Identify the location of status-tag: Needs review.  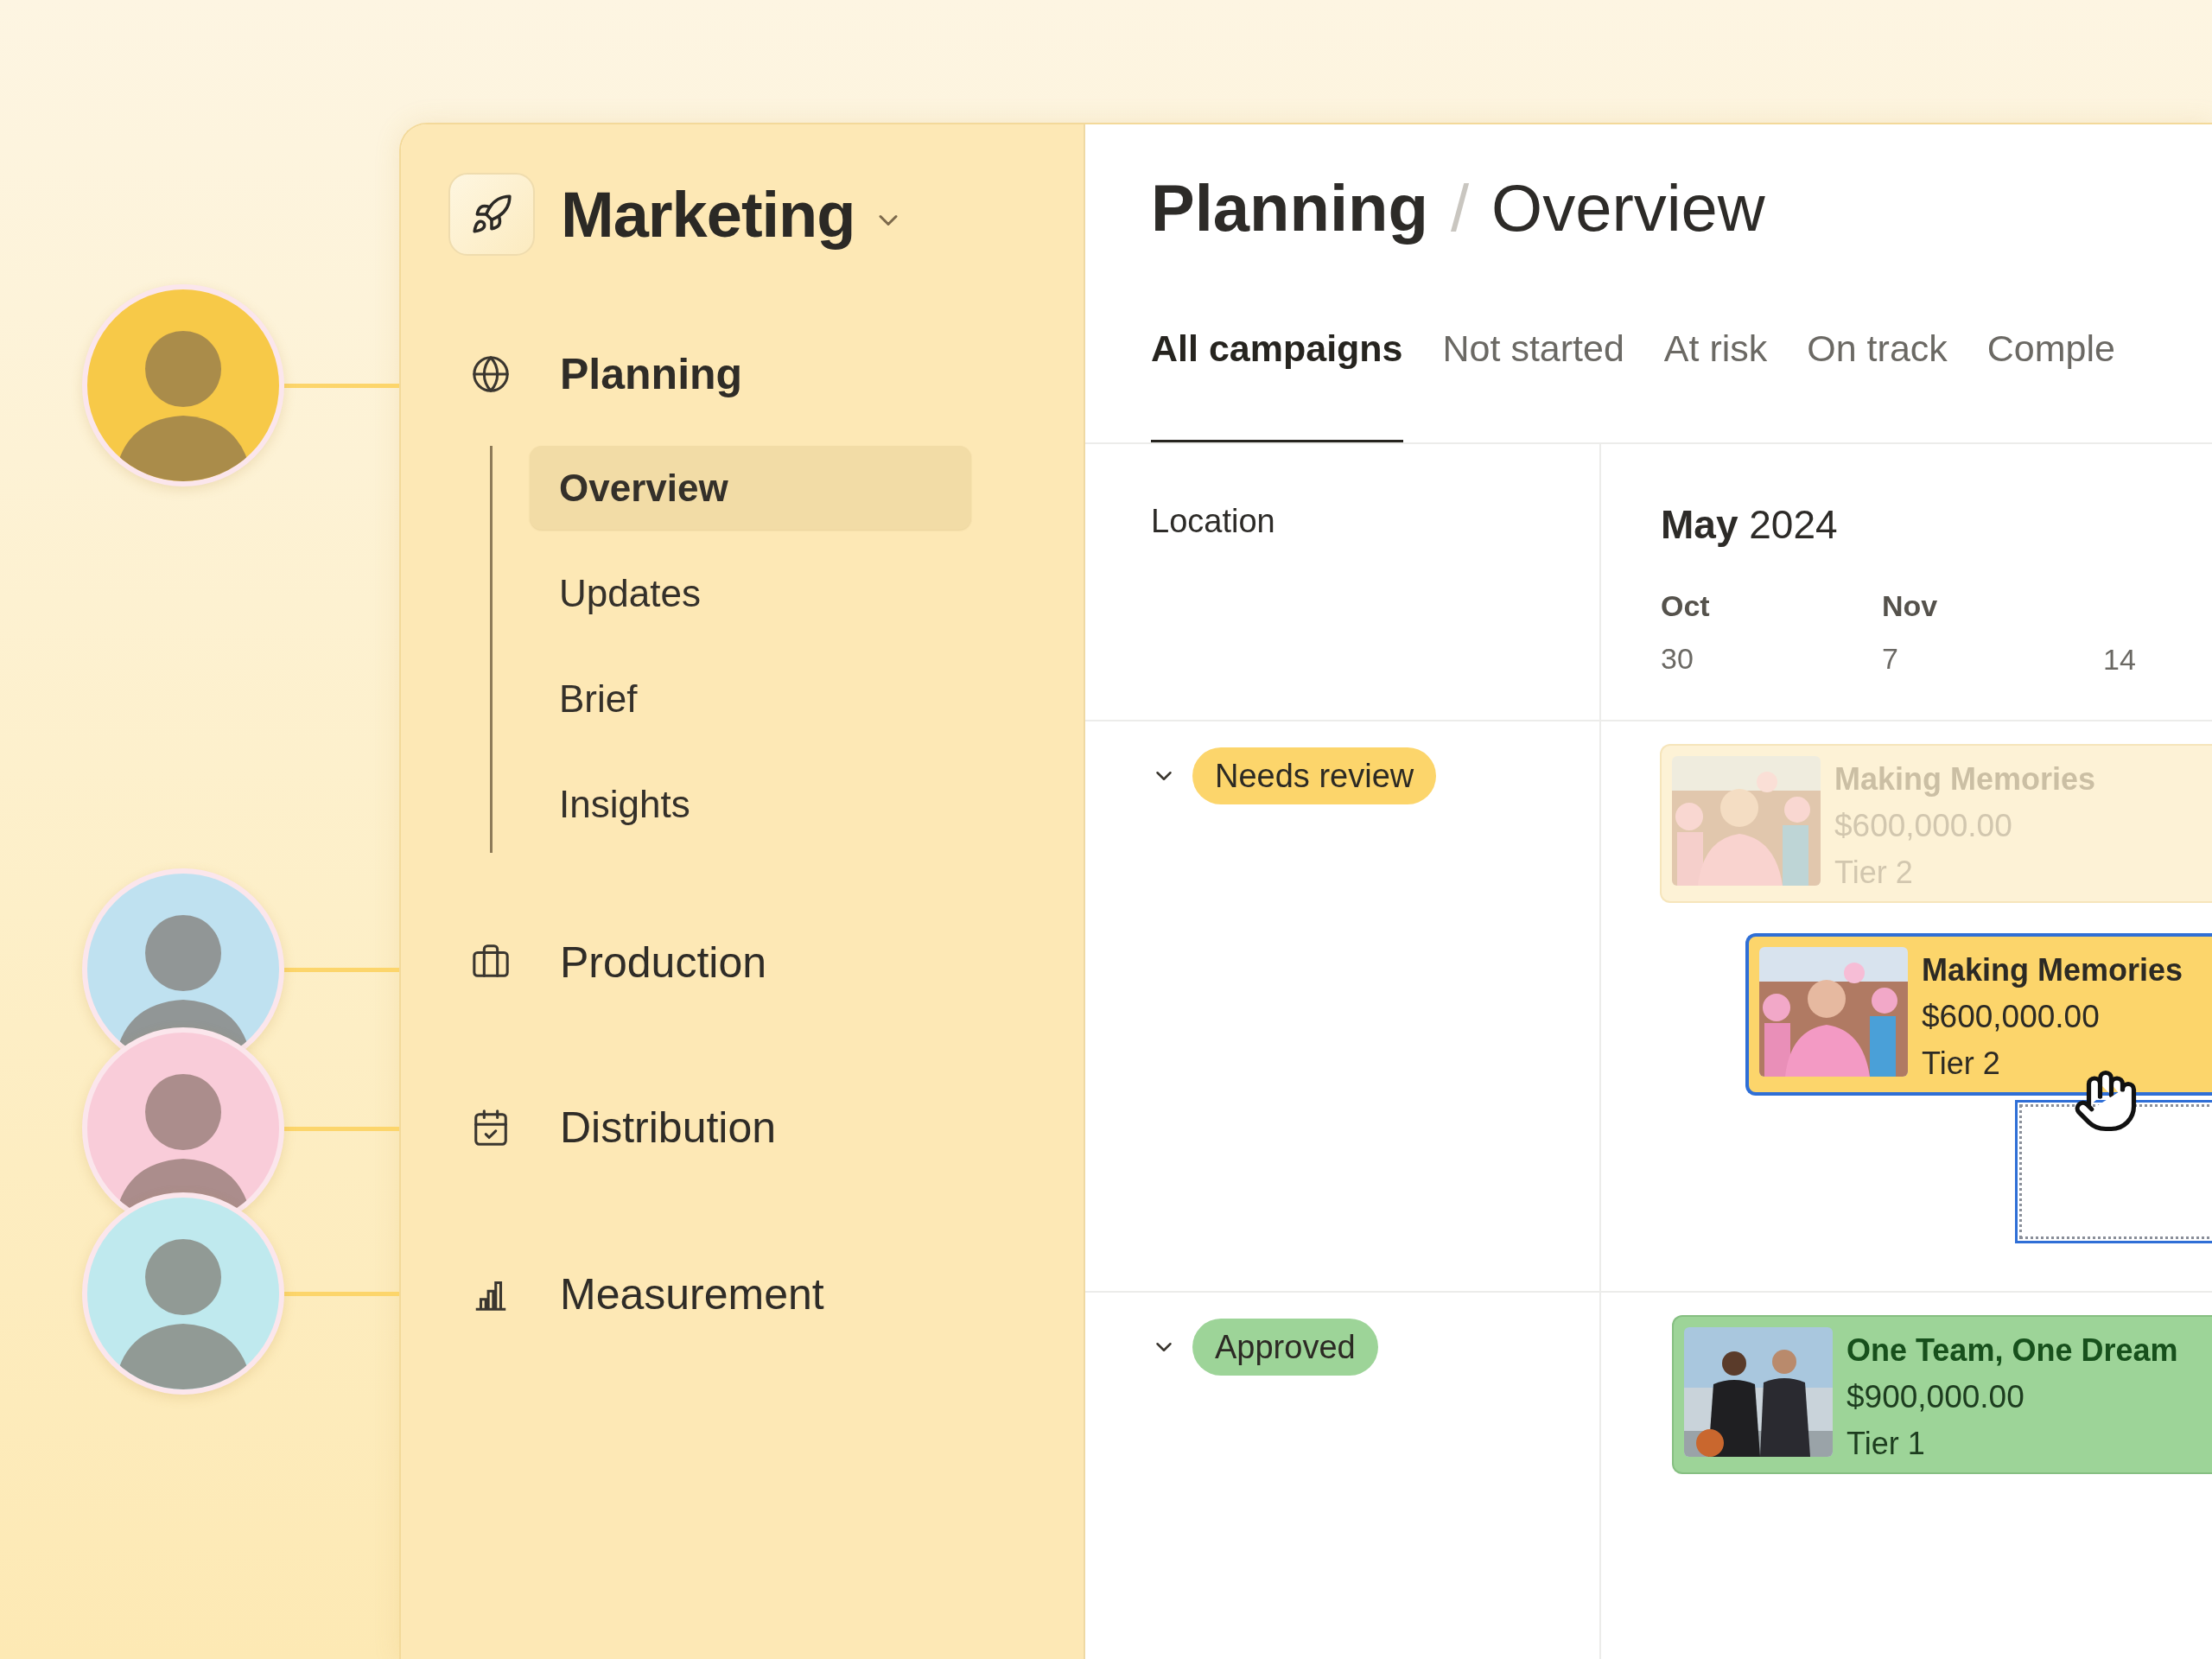
(1314, 775).